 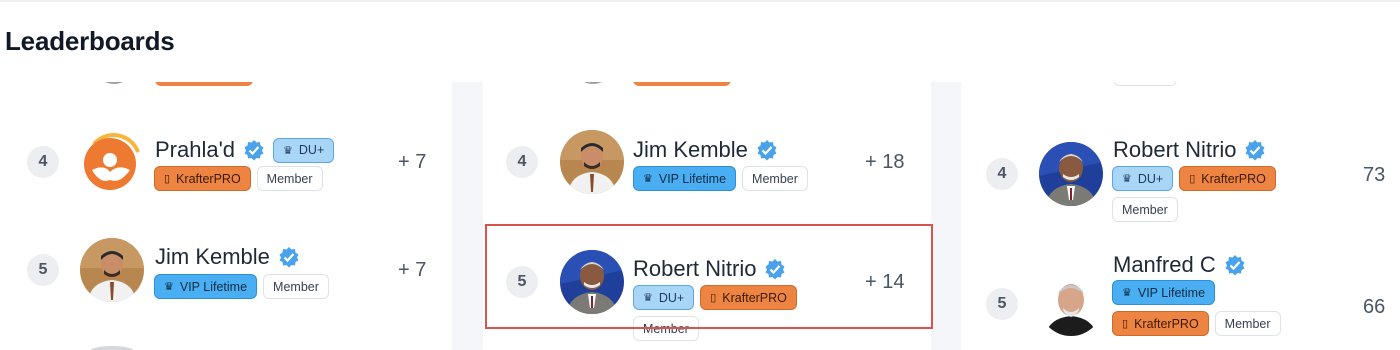 I want to click on user-name: Manfred C, so click(x=1164, y=265).